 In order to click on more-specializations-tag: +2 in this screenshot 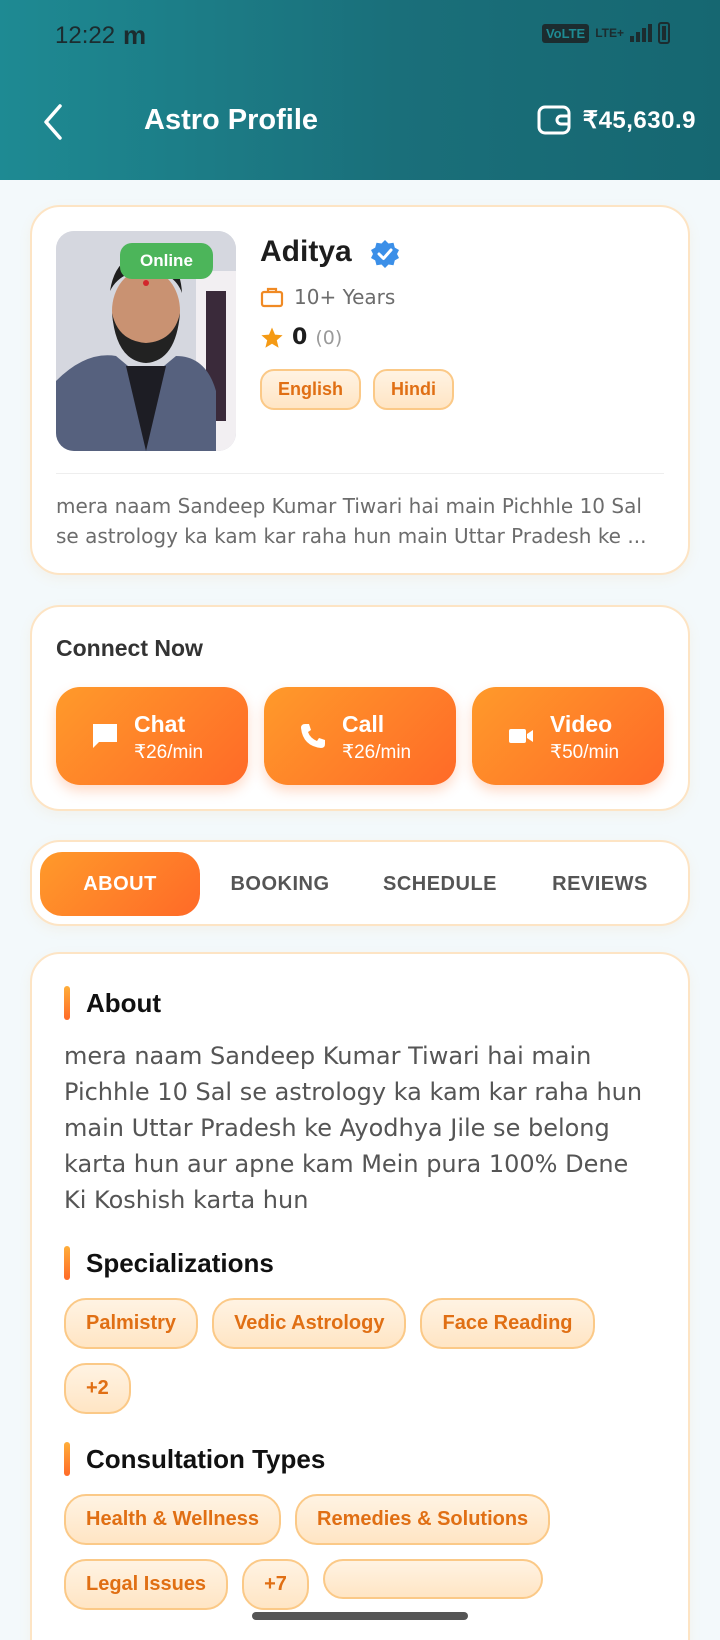, I will do `click(97, 1388)`.